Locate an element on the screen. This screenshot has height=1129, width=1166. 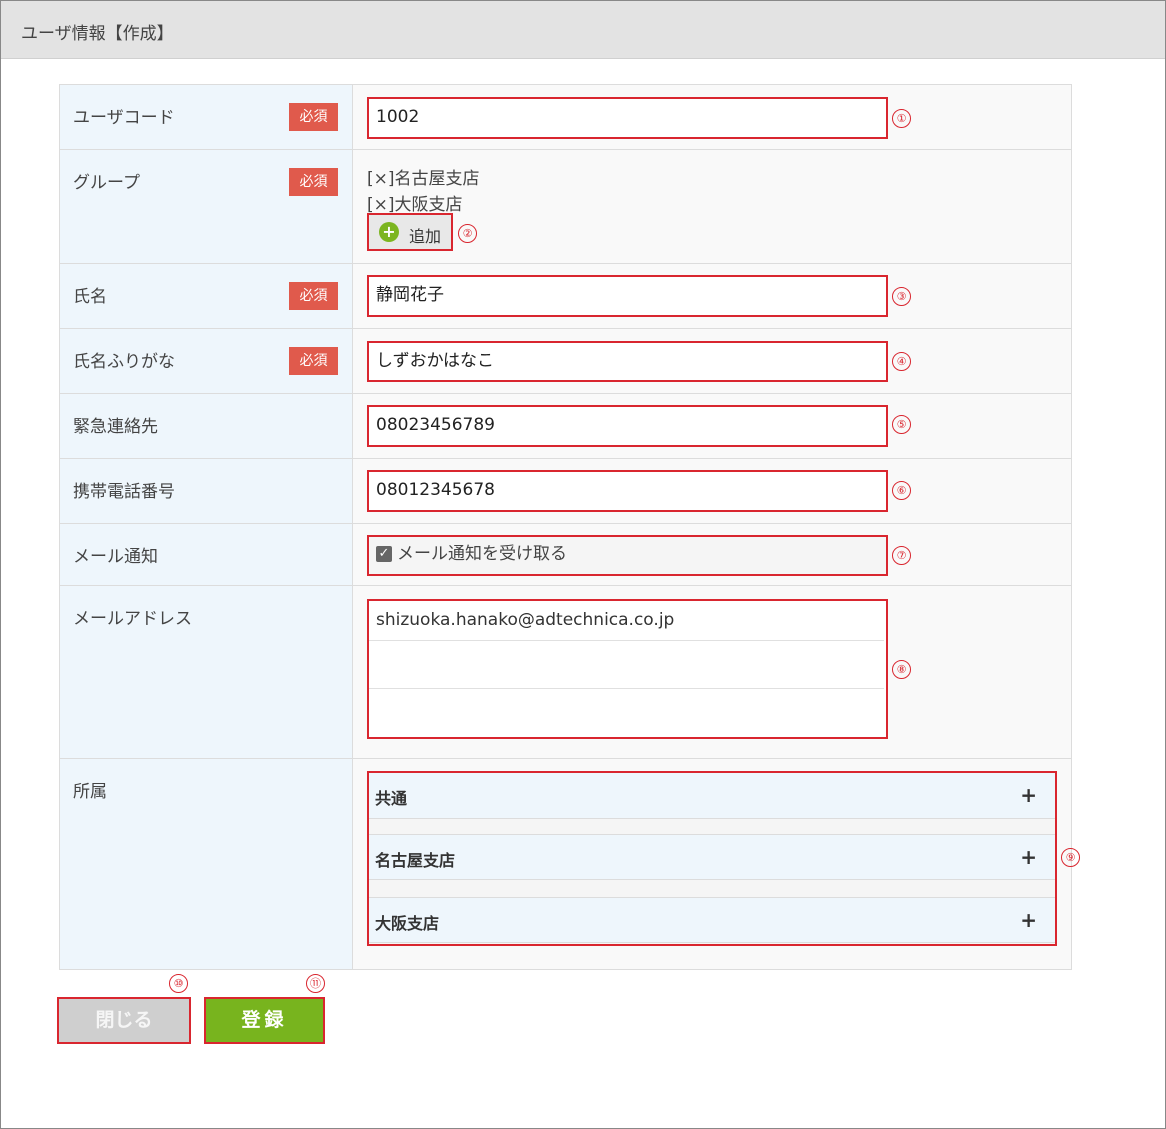
user-code-input: 1002 is located at coordinates (627, 118).